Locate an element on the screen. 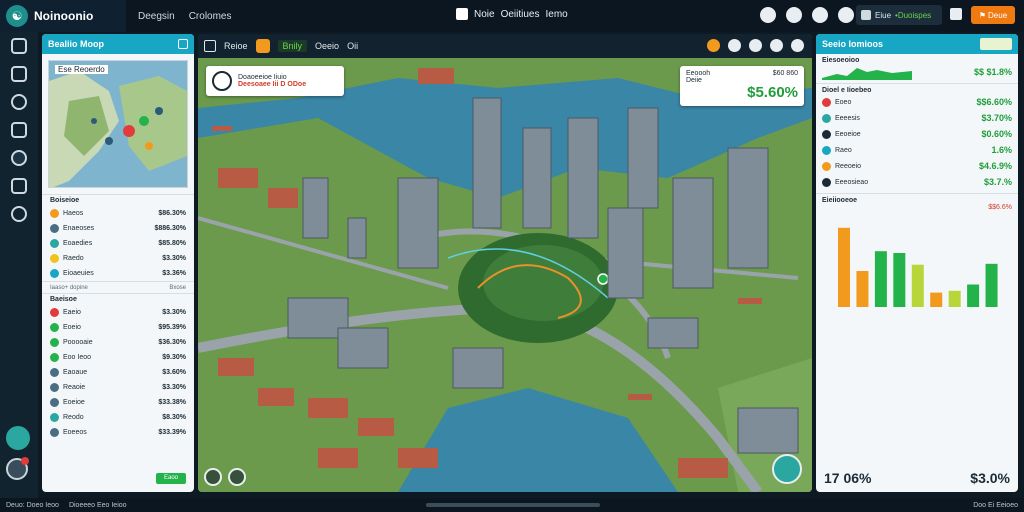  nav-item-2: Crolomes is located at coordinates (210, 16).